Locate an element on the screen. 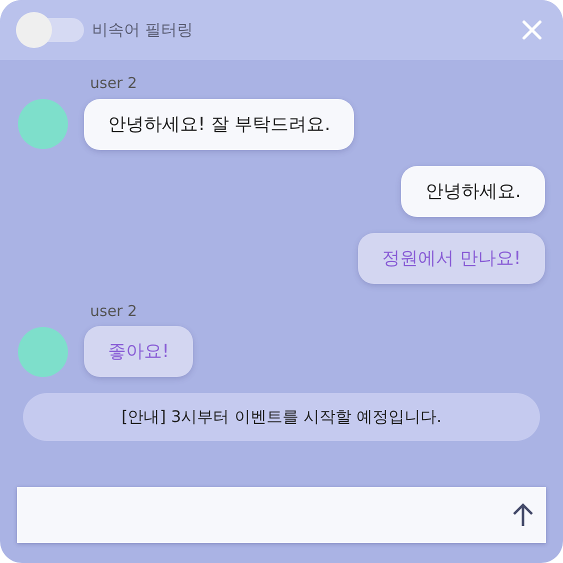 This screenshot has width=563, height=563. arrow-up-icon is located at coordinates (523, 515).